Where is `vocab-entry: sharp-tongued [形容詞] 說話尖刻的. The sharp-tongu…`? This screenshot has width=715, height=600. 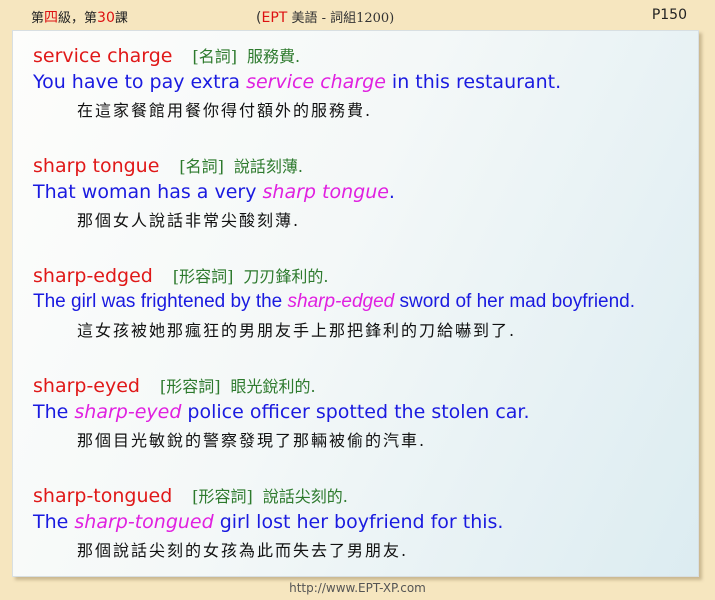 vocab-entry: sharp-tongued [形容詞] 說話尖刻的. The sharp-tongu… is located at coordinates (268, 522).